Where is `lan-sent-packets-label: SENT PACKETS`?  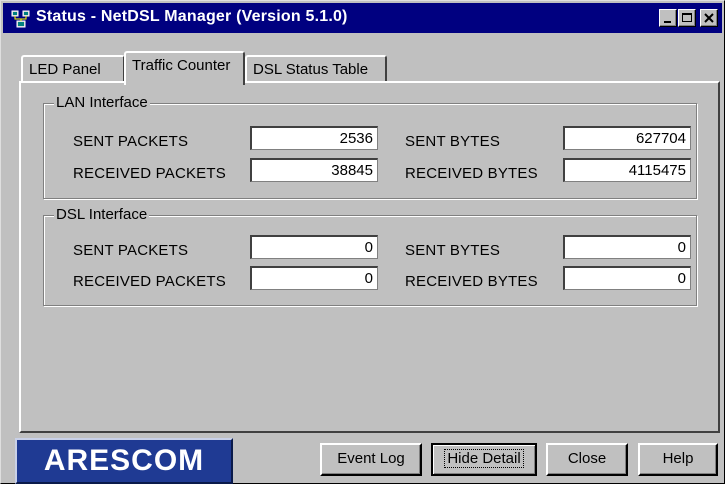
lan-sent-packets-label: SENT PACKETS is located at coordinates (131, 141).